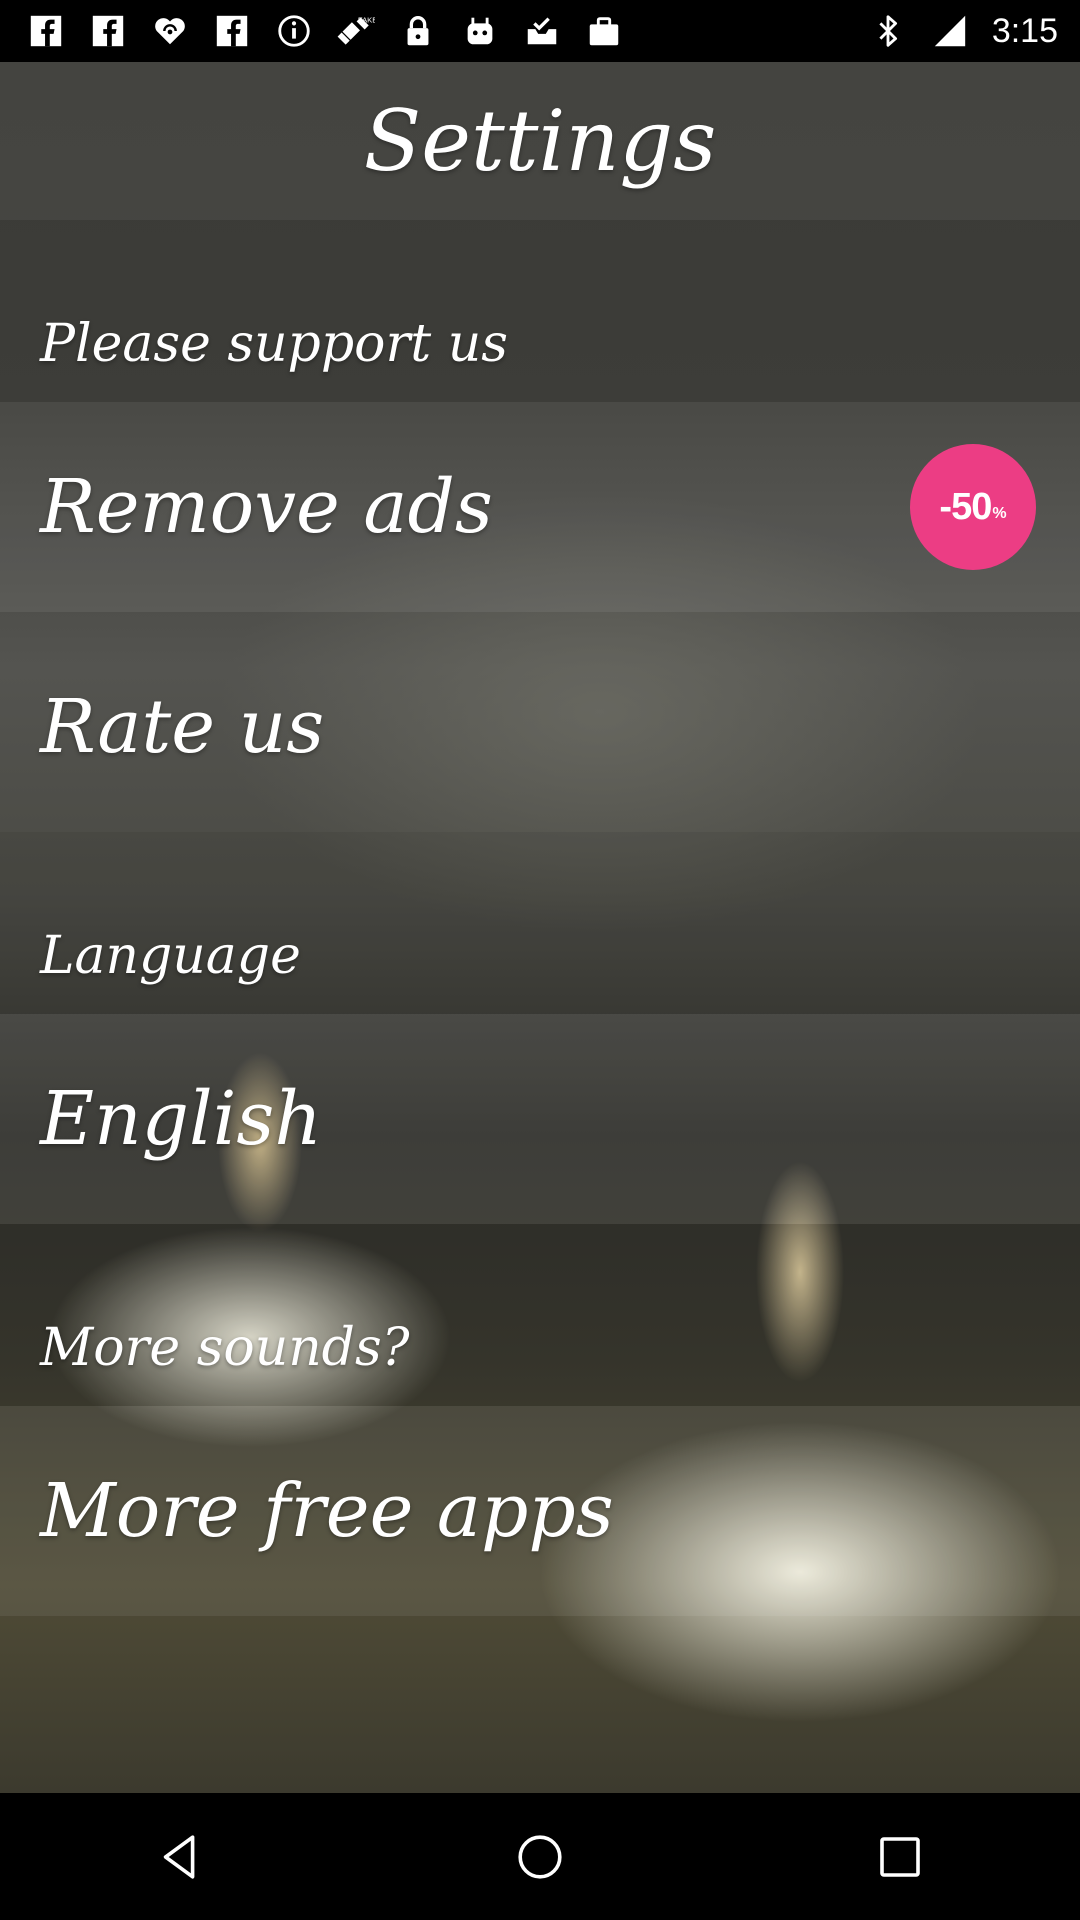  I want to click on lock-icon, so click(418, 31).